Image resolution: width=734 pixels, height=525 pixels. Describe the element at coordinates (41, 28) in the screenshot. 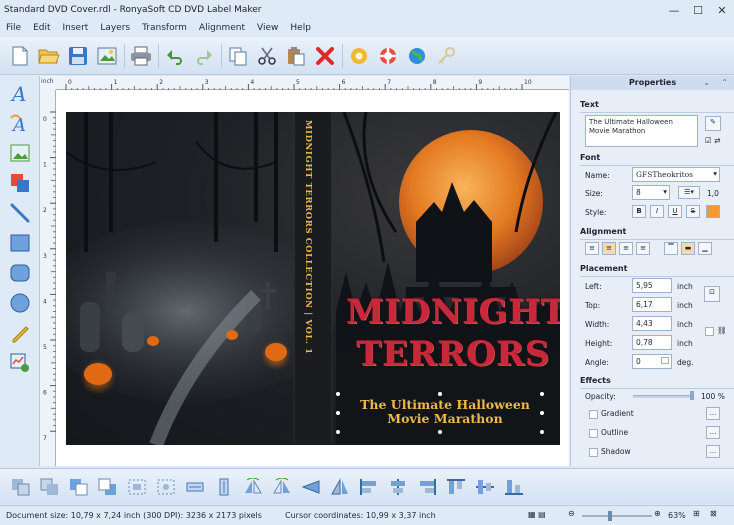

I see `menu-edit: Edit` at that location.